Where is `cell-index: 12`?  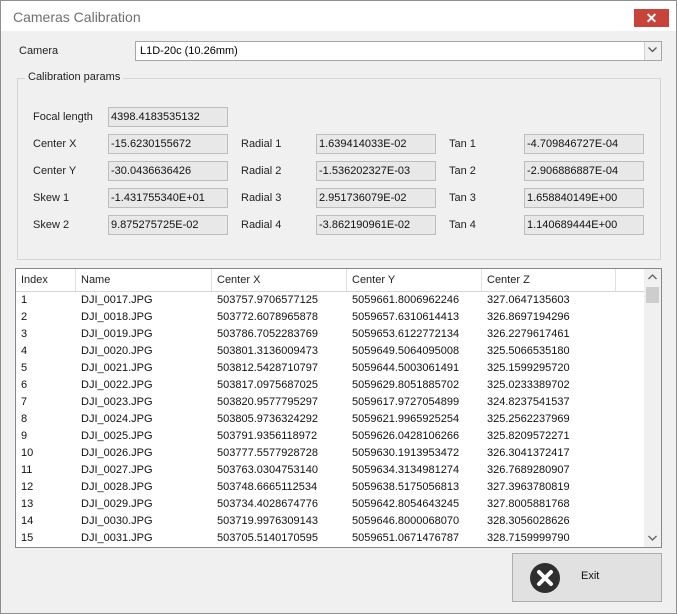
cell-index: 12 is located at coordinates (27, 487).